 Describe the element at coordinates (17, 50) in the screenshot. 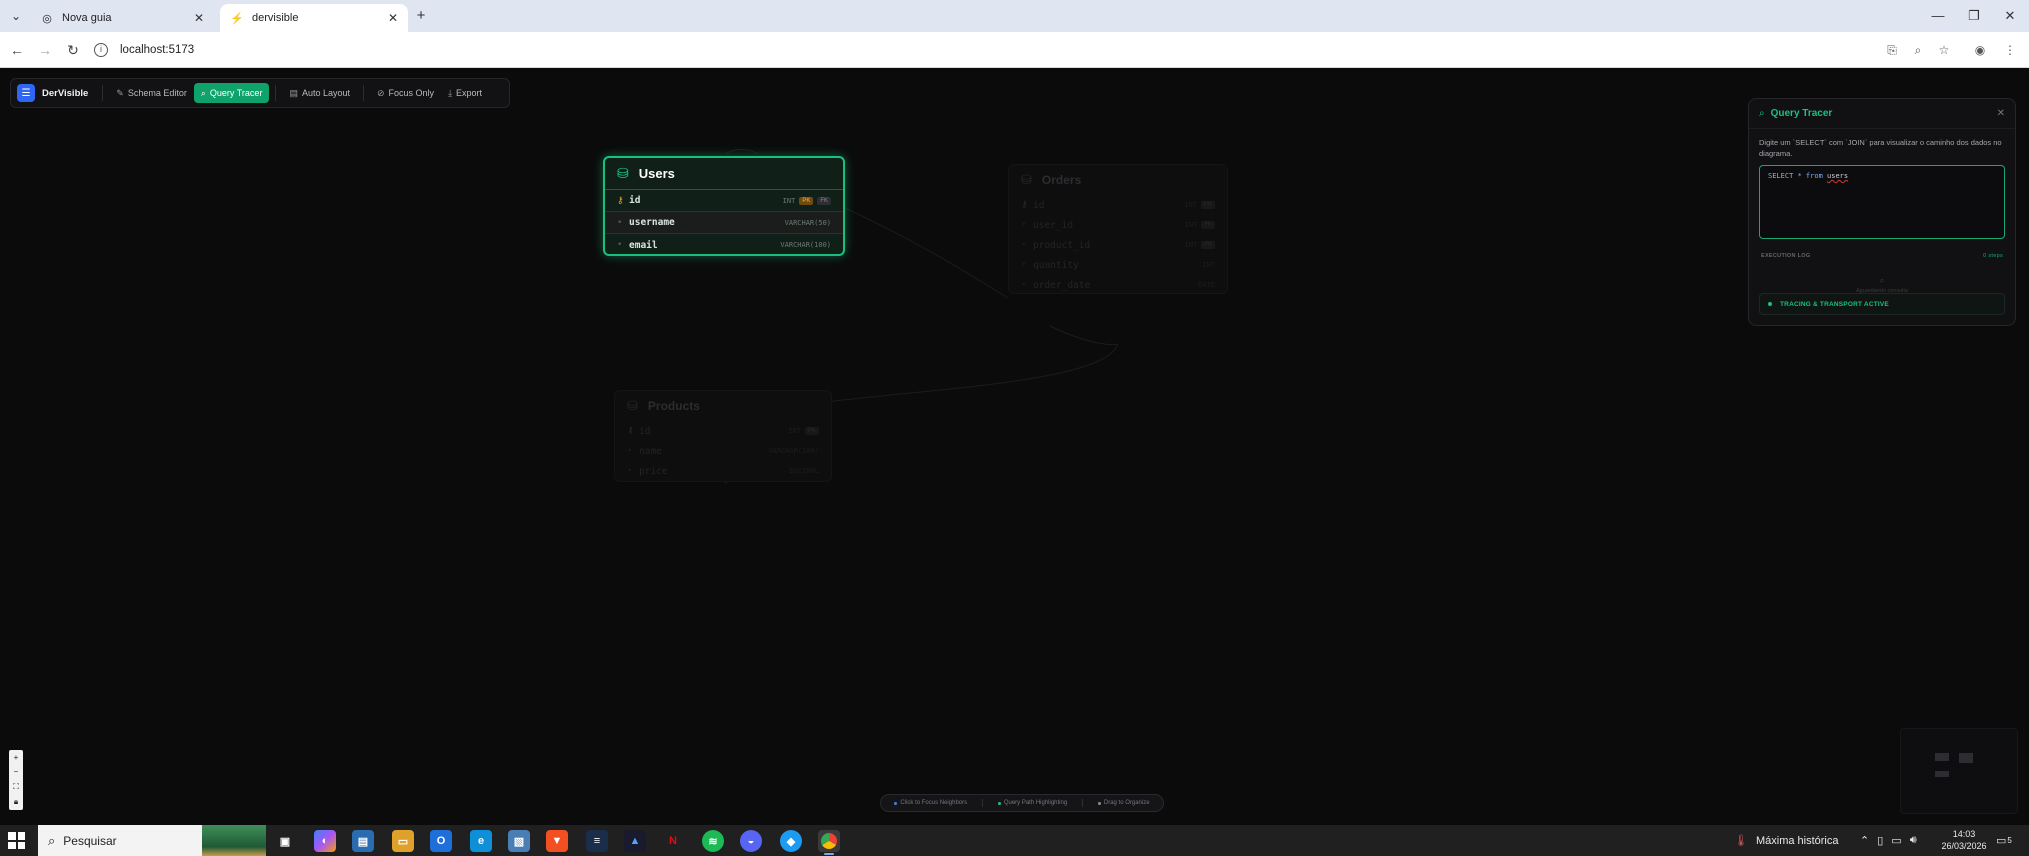

I see `back-icon: ←` at that location.